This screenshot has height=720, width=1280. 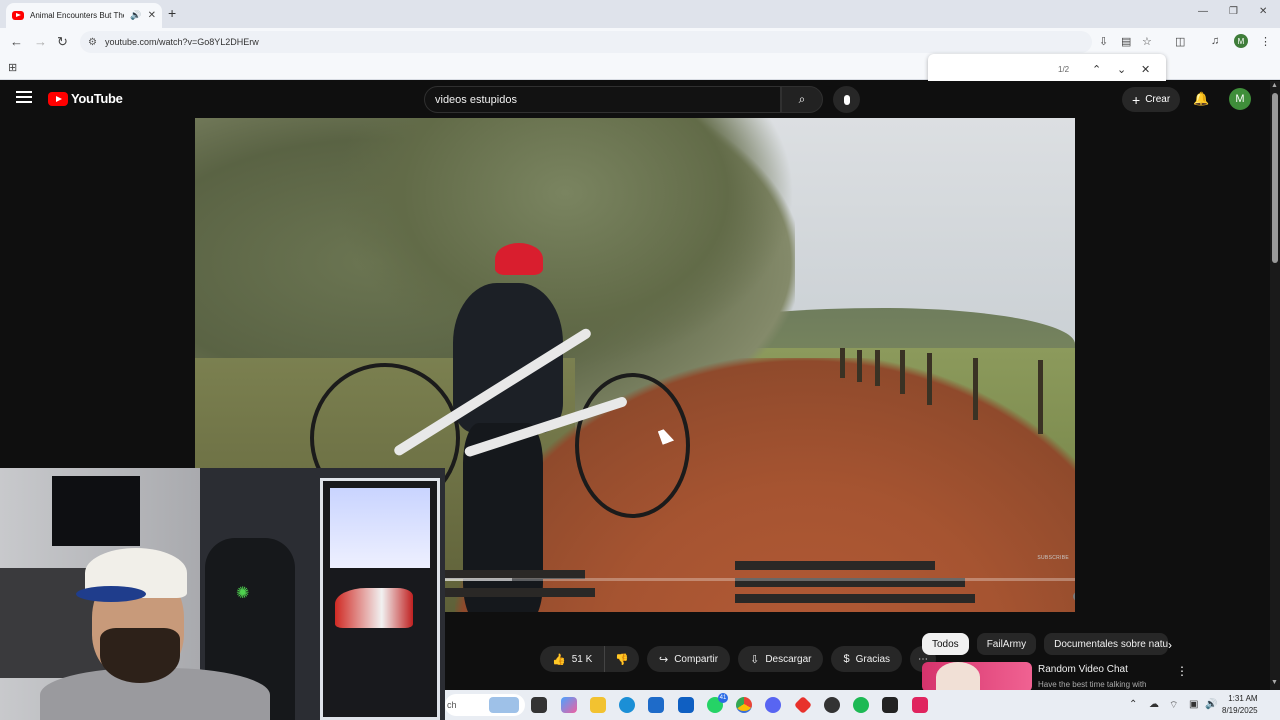 I want to click on tiktok-icon, so click(x=920, y=705).